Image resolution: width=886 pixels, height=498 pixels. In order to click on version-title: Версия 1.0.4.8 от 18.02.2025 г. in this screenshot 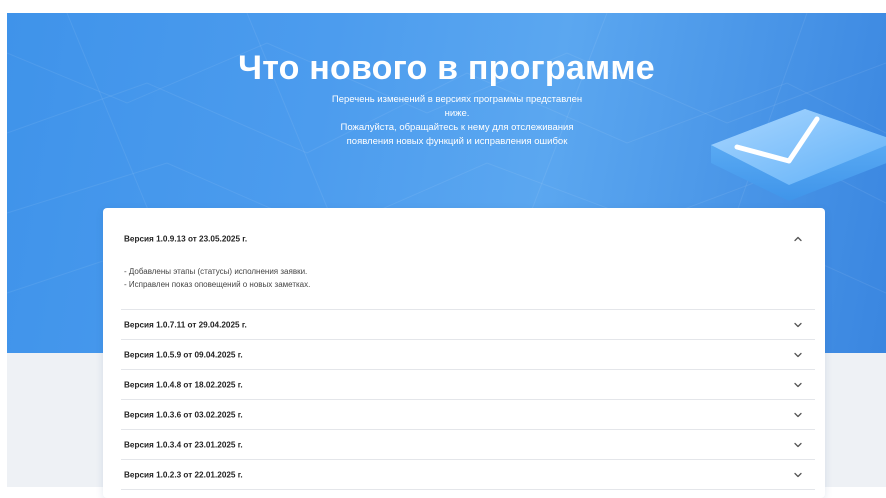, I will do `click(183, 384)`.